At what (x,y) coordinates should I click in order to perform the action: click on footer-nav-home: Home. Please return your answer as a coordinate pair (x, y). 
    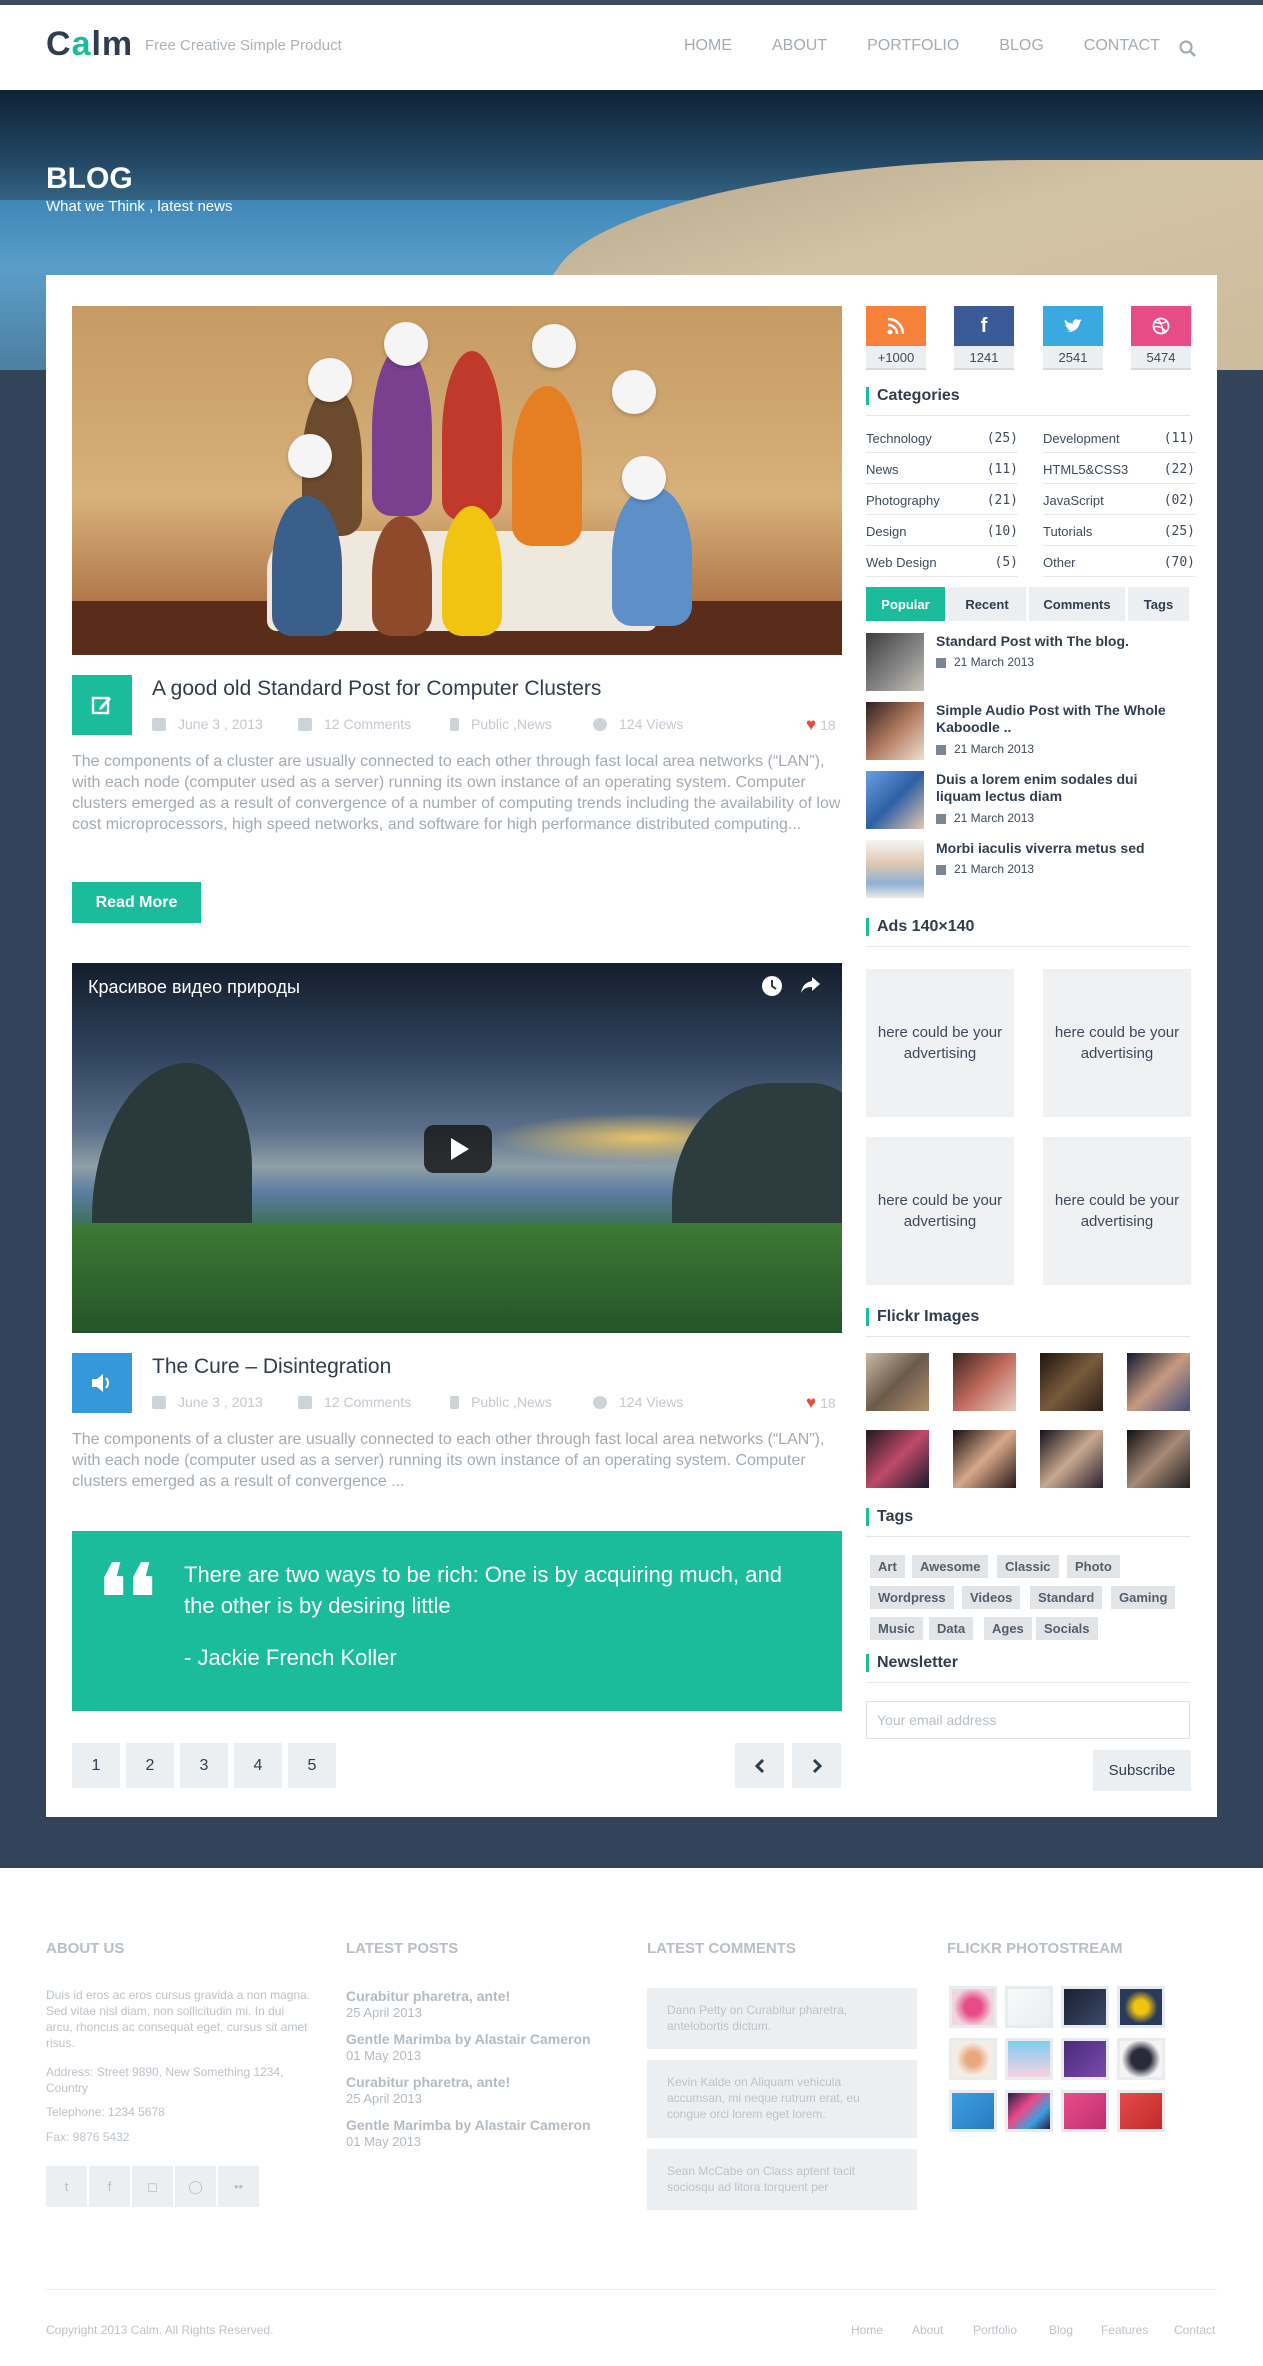
    Looking at the image, I should click on (867, 2330).